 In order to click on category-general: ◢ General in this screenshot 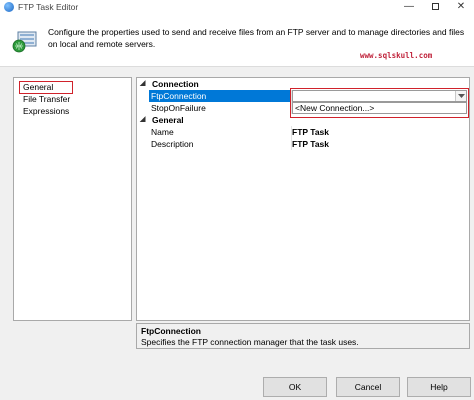, I will do `click(303, 120)`.